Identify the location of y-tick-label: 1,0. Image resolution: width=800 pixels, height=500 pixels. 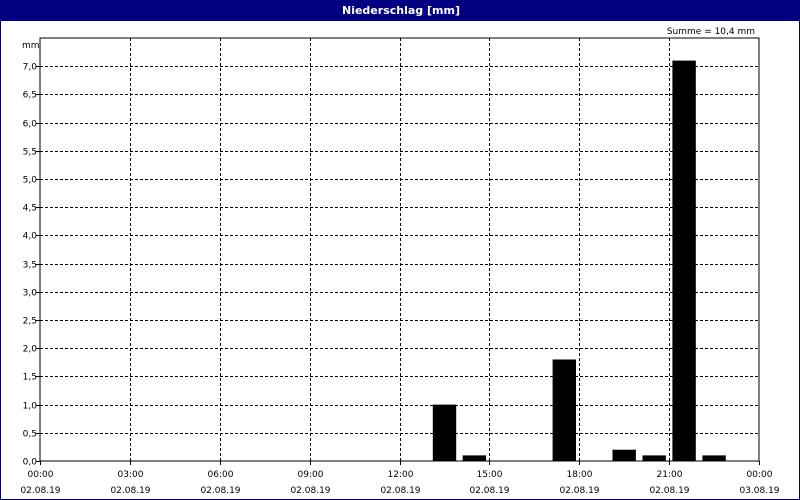
(30, 407).